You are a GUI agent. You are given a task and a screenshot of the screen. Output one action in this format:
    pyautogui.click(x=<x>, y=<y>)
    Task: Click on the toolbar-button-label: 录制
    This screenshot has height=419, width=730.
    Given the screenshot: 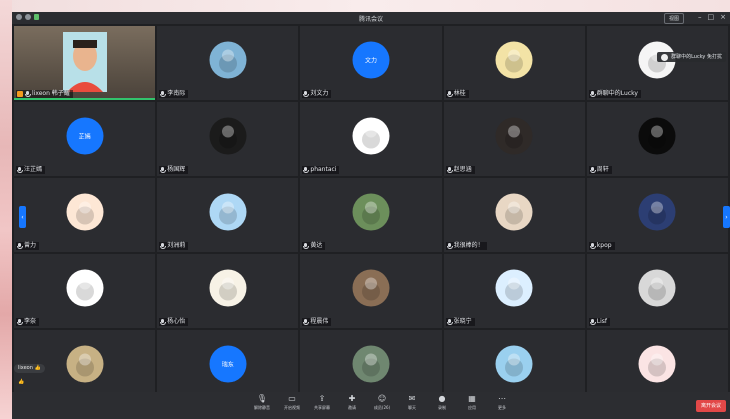 What is the action you would take?
    pyautogui.click(x=442, y=407)
    